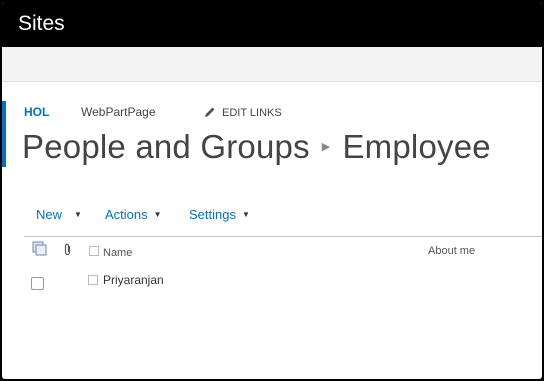 This screenshot has width=544, height=381. I want to click on pencil-icon, so click(210, 112).